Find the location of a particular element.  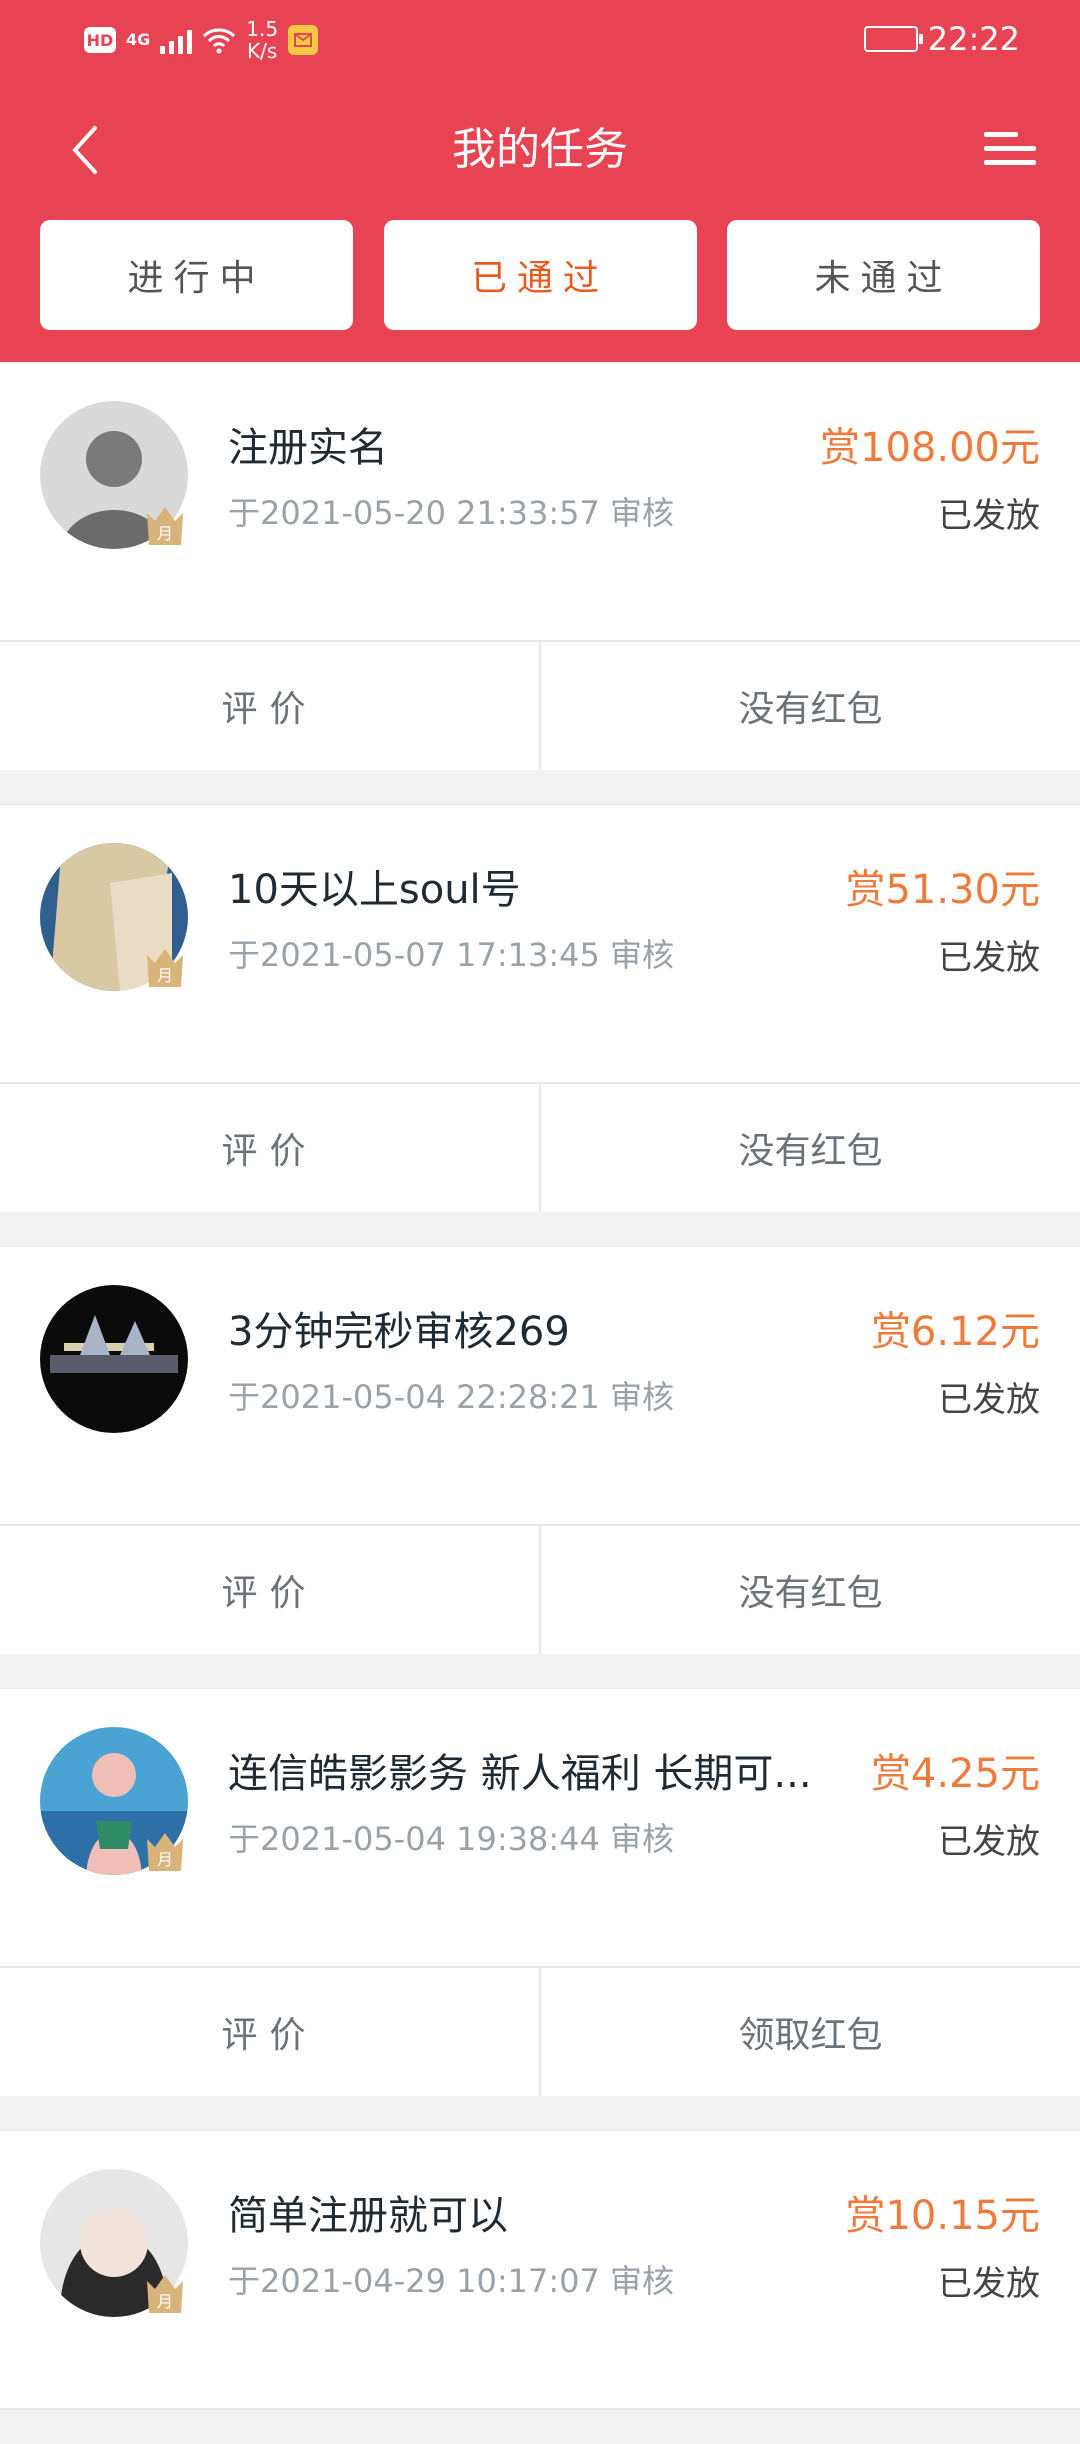

network-speed: 1.5 K/s is located at coordinates (262, 40).